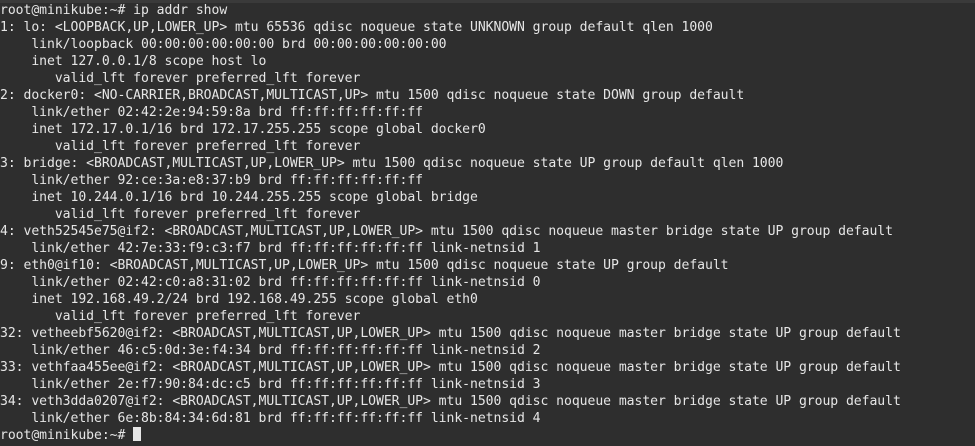  Describe the element at coordinates (133, 61) in the screenshot. I see `output-line: inet 127.0.0.1/8 scope host lo` at that location.